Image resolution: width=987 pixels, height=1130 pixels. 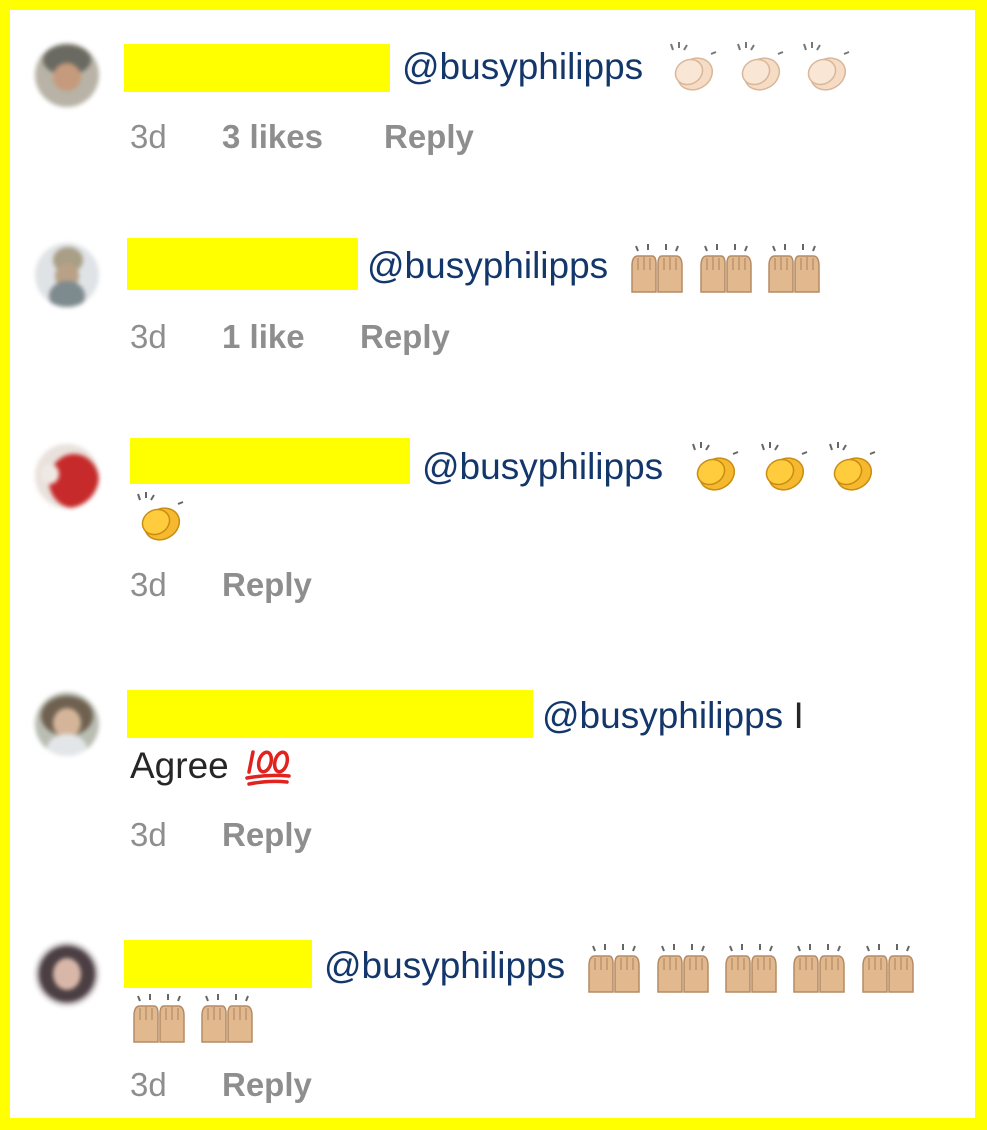 What do you see at coordinates (272, 137) in the screenshot?
I see `likes-count: 3 likes` at bounding box center [272, 137].